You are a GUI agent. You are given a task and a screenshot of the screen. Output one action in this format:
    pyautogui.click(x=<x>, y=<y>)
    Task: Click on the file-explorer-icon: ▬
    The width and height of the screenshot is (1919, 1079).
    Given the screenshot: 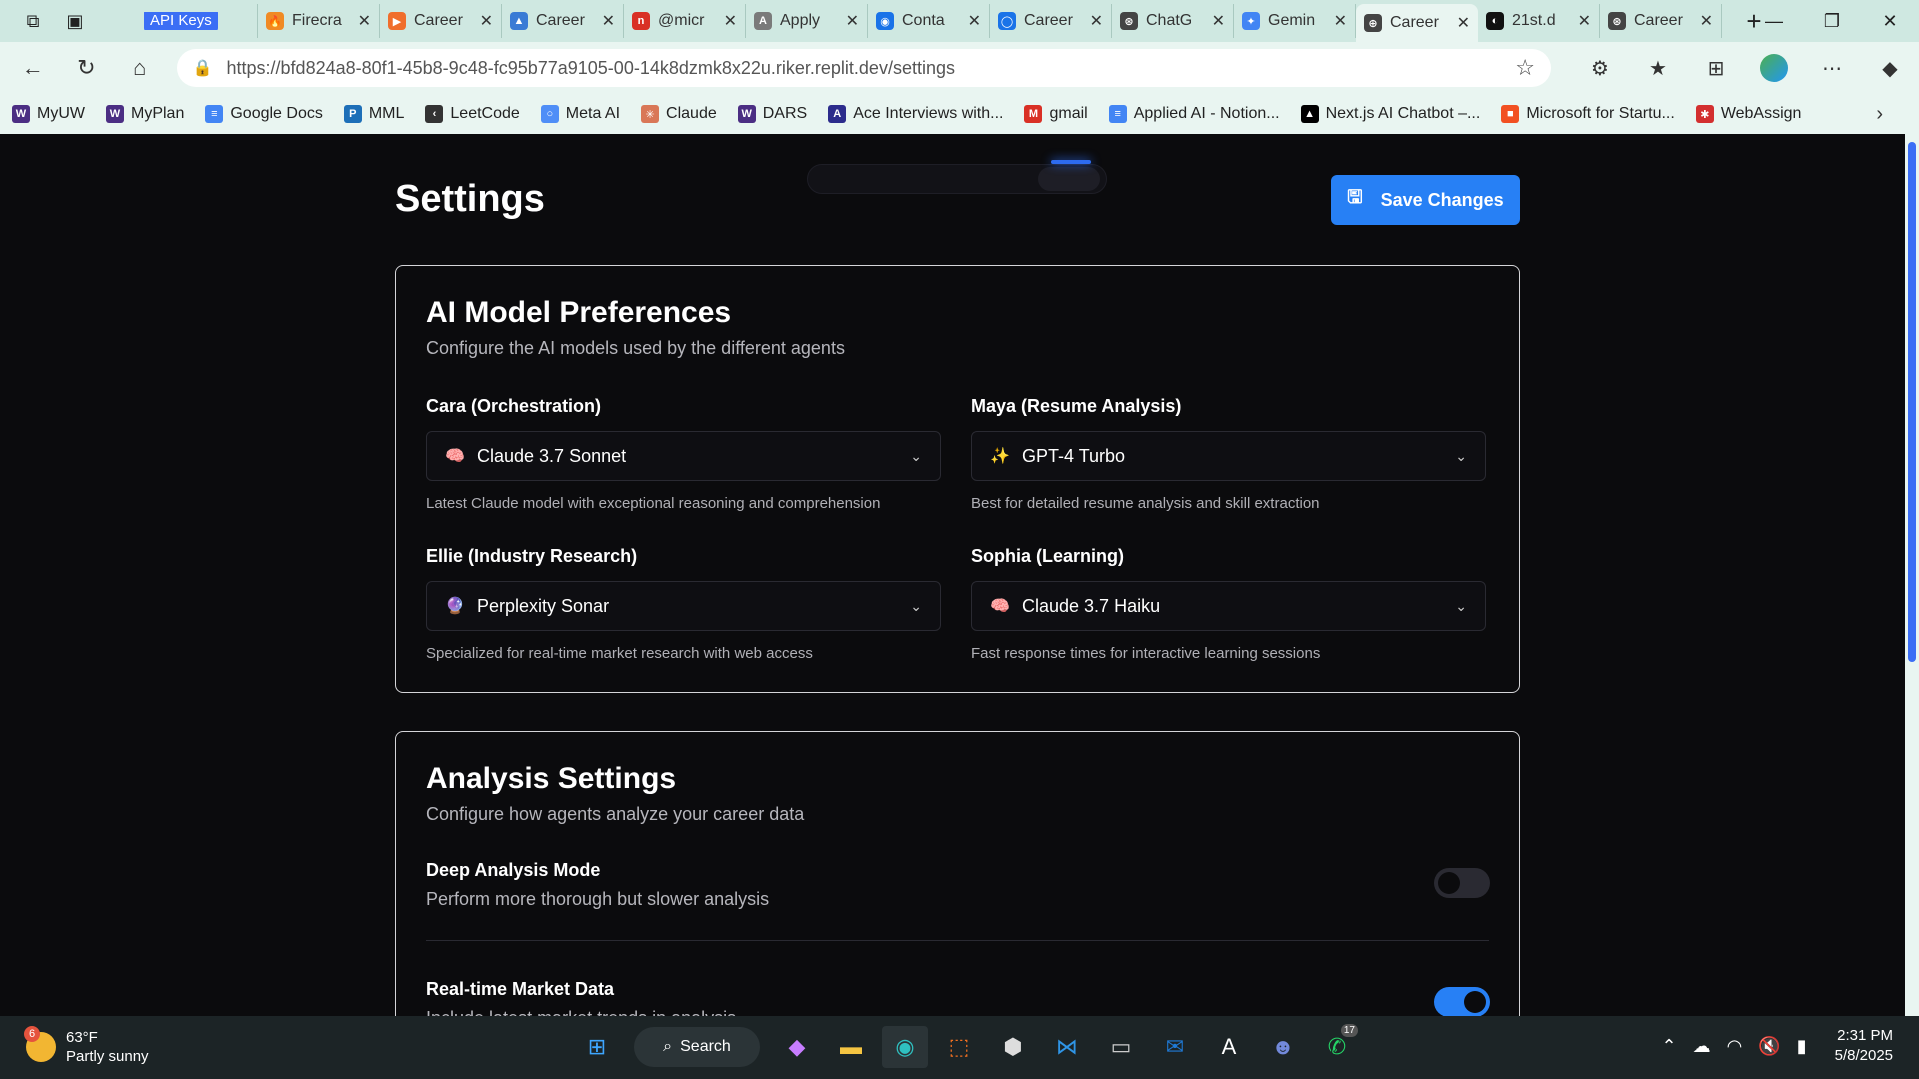 What is the action you would take?
    pyautogui.click(x=851, y=1047)
    